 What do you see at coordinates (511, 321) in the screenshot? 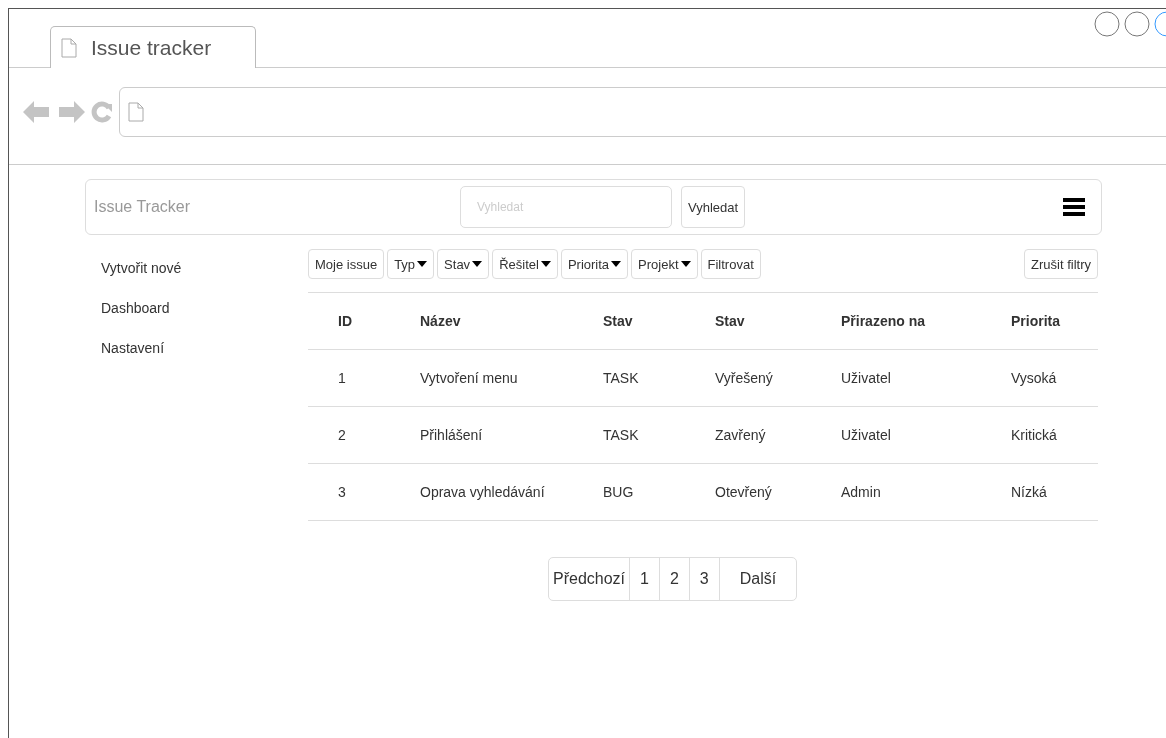
I see `column-header: Název` at bounding box center [511, 321].